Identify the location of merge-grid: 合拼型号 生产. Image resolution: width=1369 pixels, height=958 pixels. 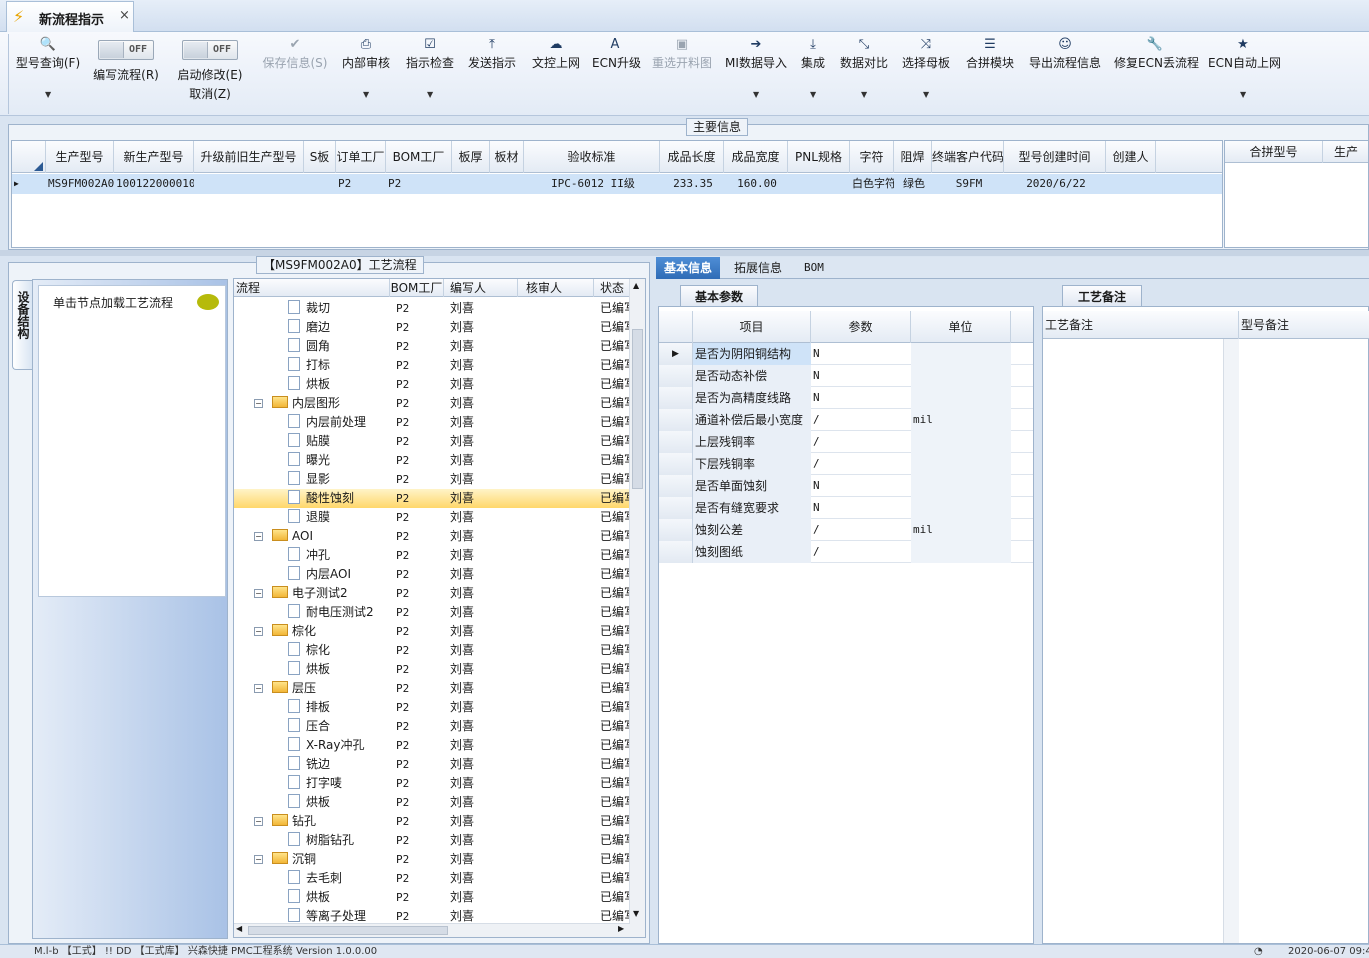
(1296, 194).